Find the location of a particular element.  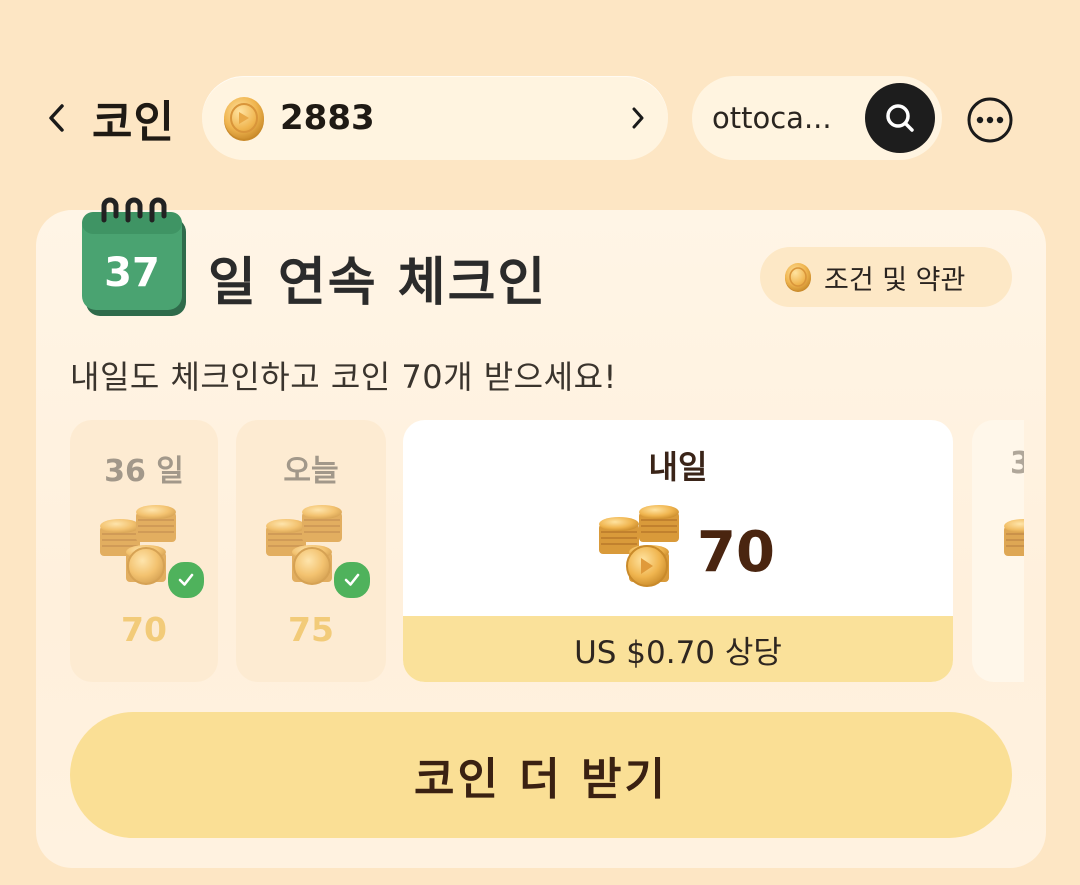

page-title: 코인 is located at coordinates (133, 122).